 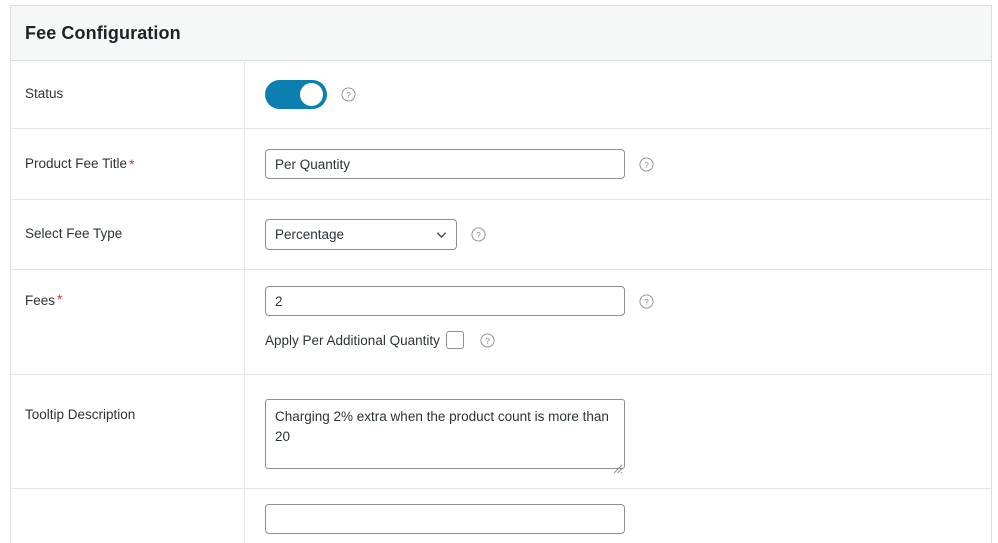 I want to click on status-field-line: ?, so click(x=310, y=94).